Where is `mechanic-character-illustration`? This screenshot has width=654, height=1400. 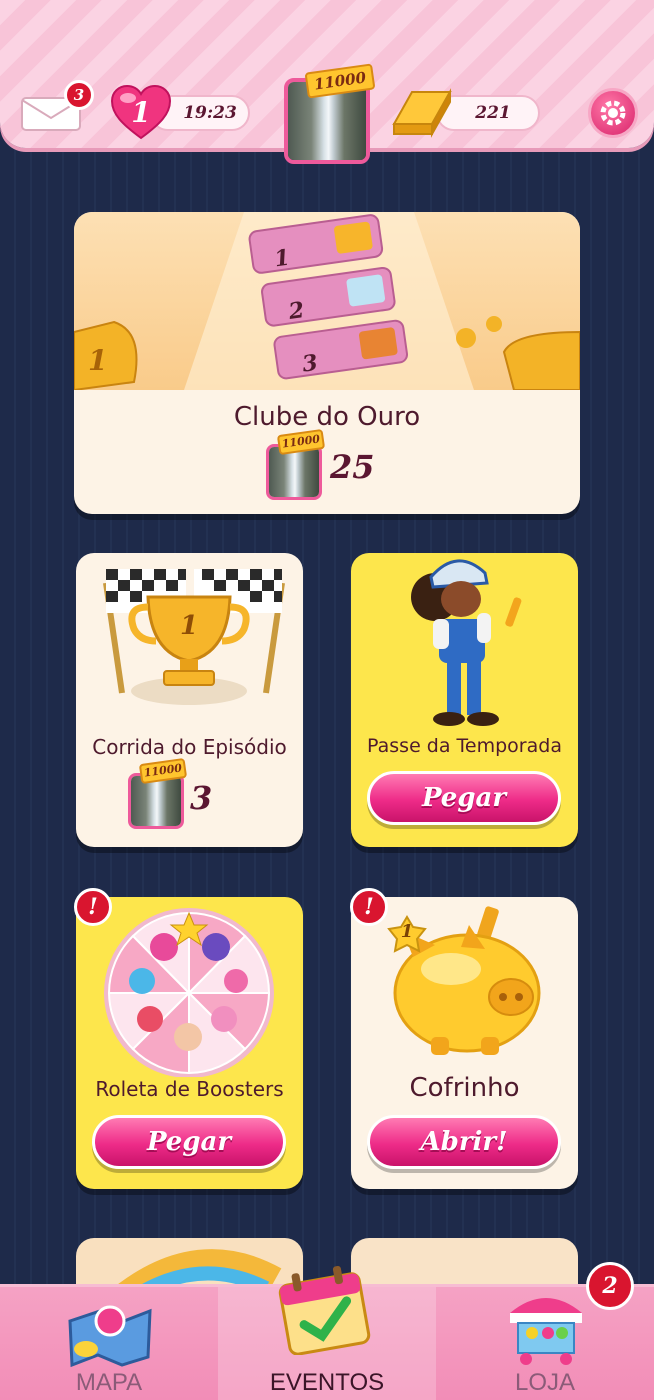
mechanic-character-illustration is located at coordinates (466, 642).